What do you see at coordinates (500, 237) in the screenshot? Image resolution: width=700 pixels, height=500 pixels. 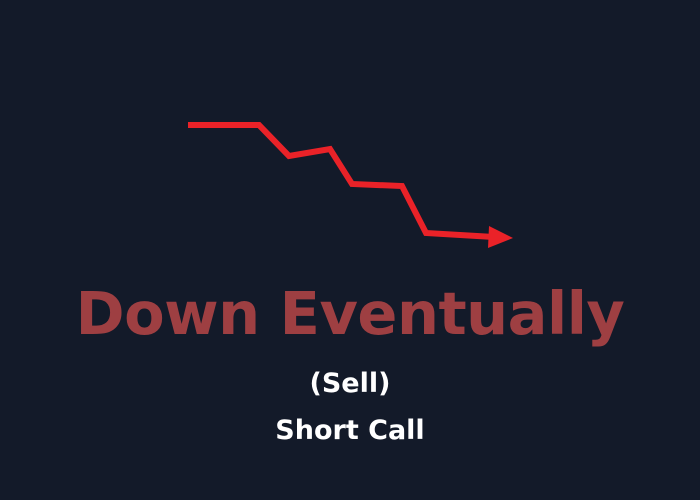 I see `arrowhead` at bounding box center [500, 237].